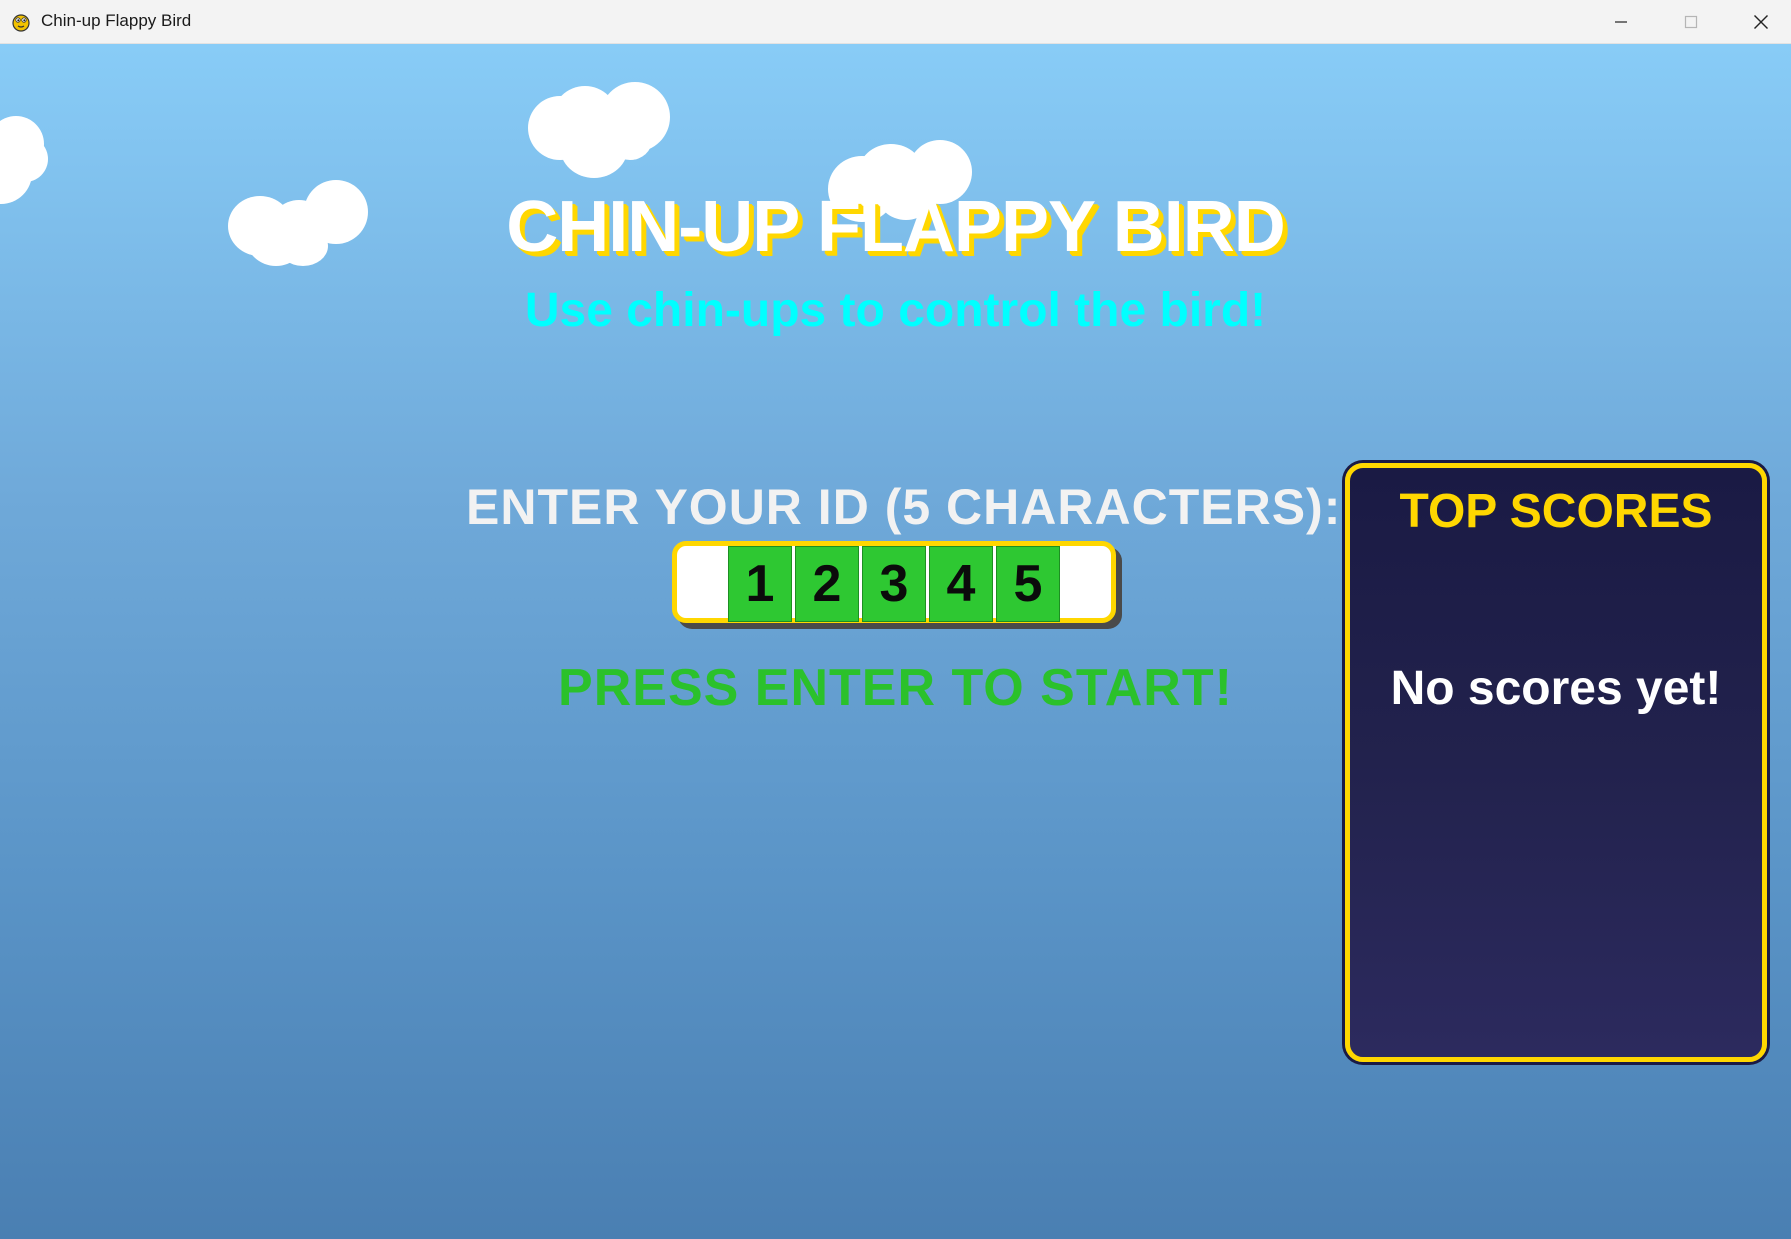  I want to click on no-scores-message: No scores yet!, so click(1556, 688).